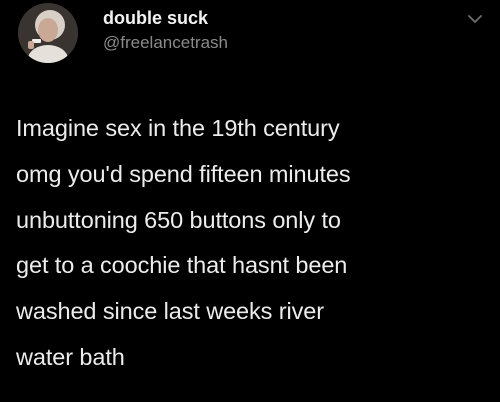 Image resolution: width=500 pixels, height=402 pixels. I want to click on chevron-down-icon, so click(475, 19).